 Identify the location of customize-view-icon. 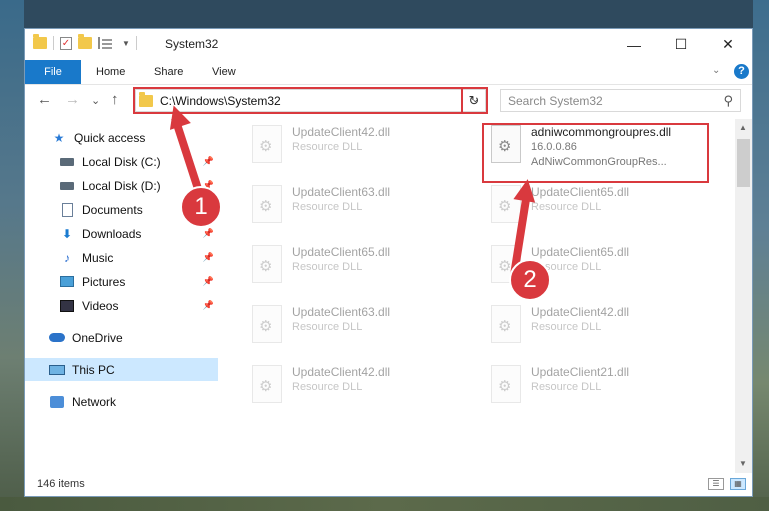
(107, 43).